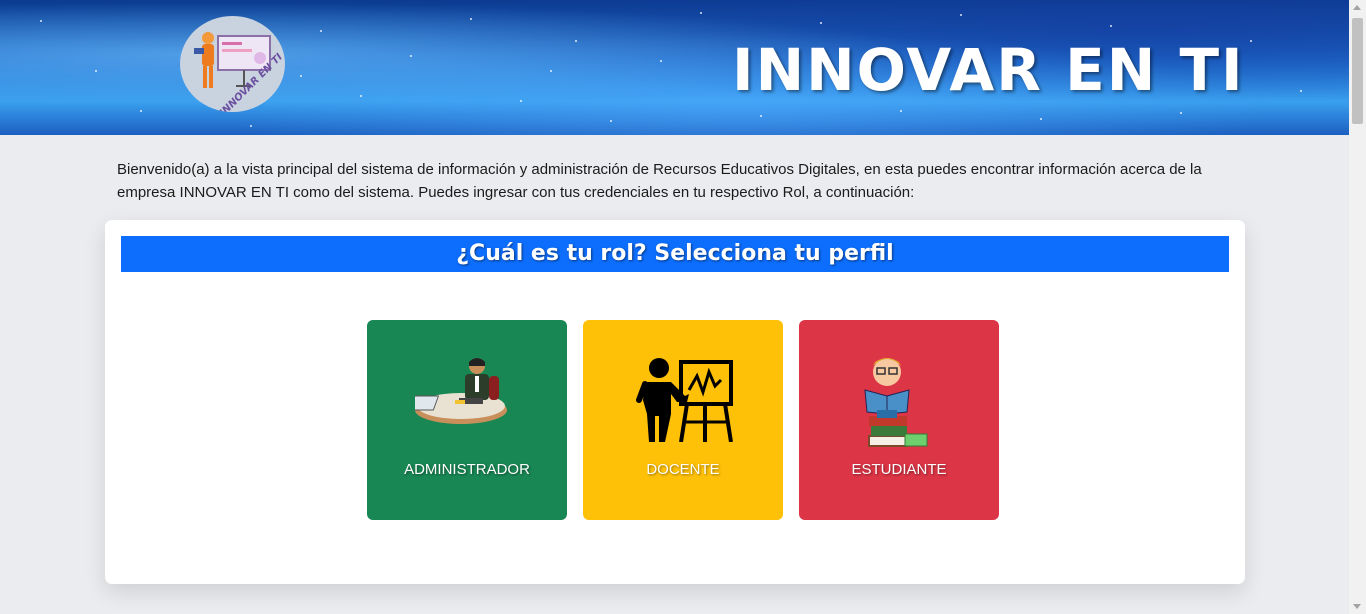  I want to click on administrator-label: ADMINISTRADOR, so click(467, 469).